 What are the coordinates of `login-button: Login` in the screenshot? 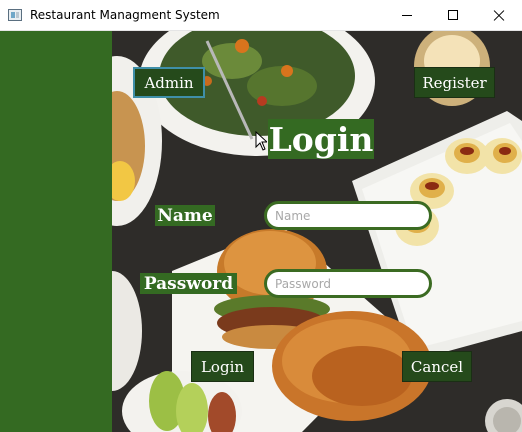 It's located at (222, 366).